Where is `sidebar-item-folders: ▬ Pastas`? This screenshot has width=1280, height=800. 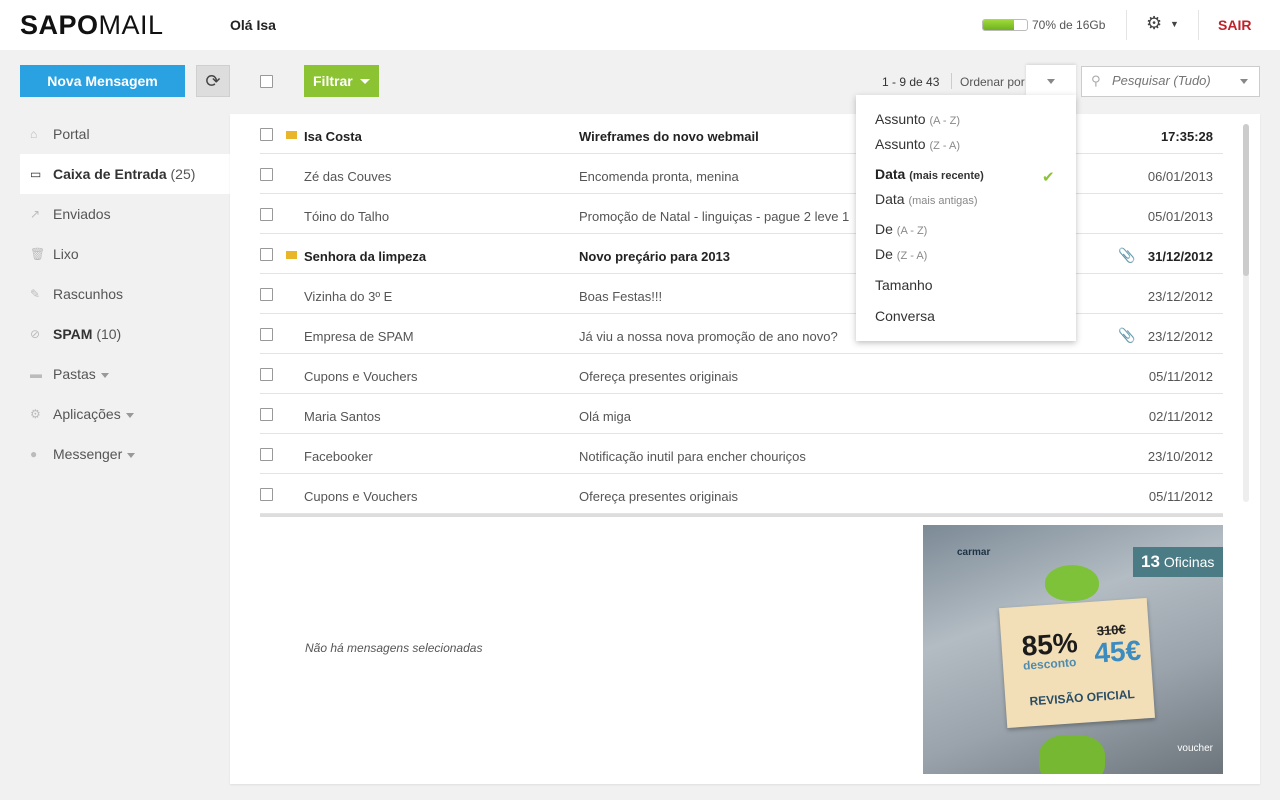 sidebar-item-folders: ▬ Pastas is located at coordinates (125, 374).